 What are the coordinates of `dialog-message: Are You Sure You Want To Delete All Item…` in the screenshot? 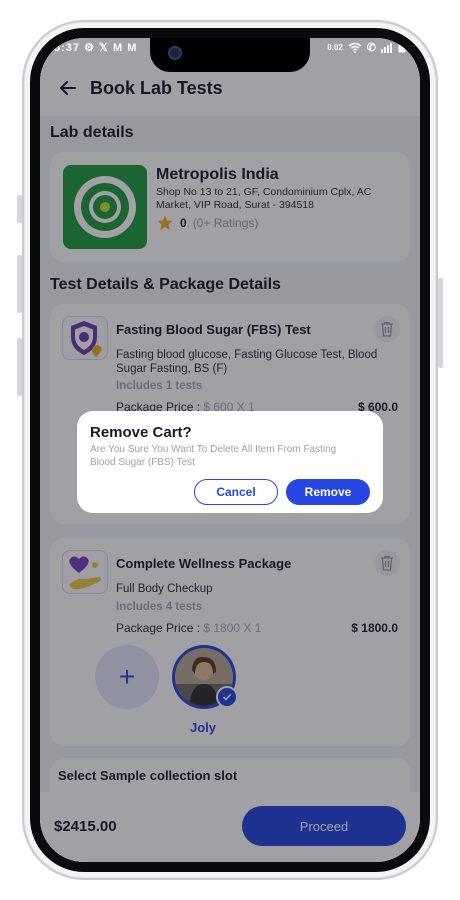 It's located at (213, 456).